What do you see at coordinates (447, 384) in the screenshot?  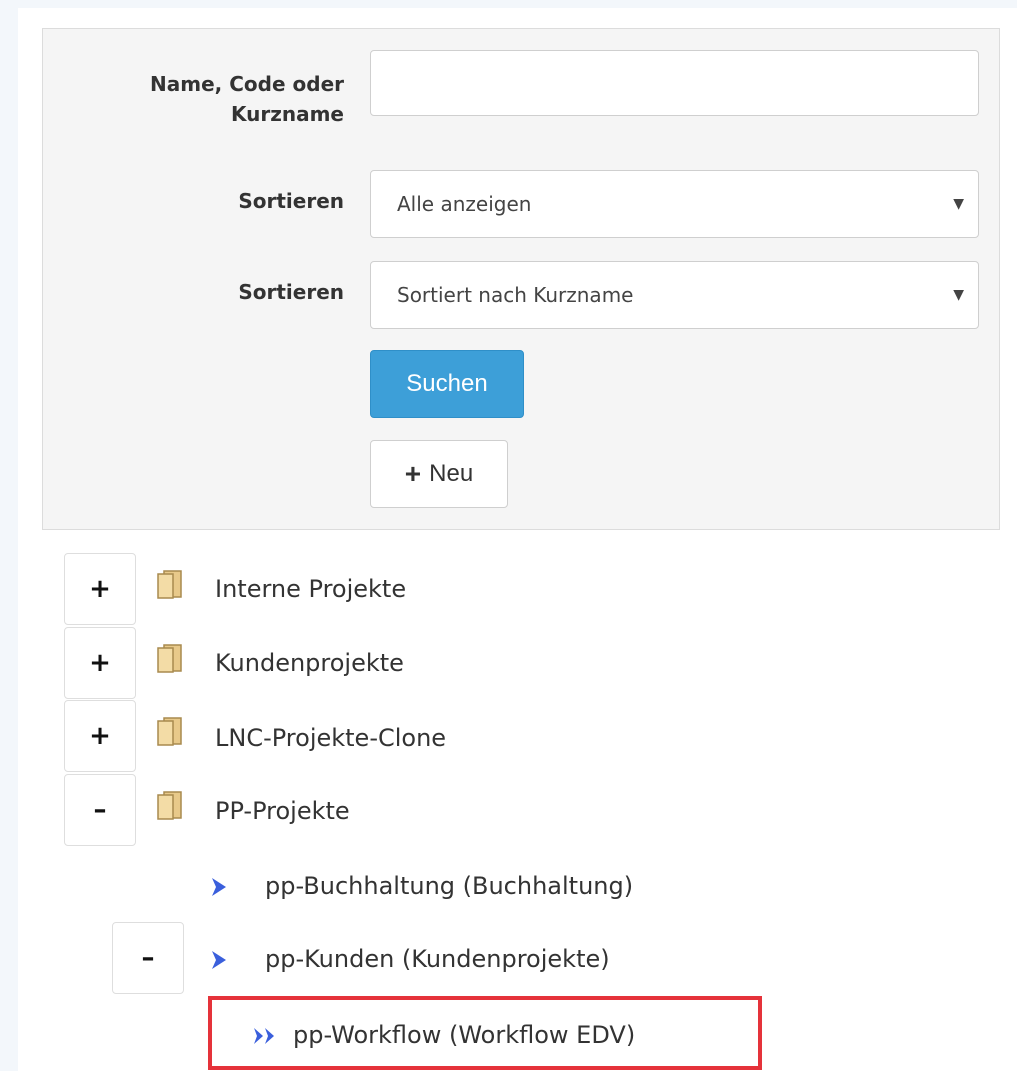 I see `search-button: Suchen` at bounding box center [447, 384].